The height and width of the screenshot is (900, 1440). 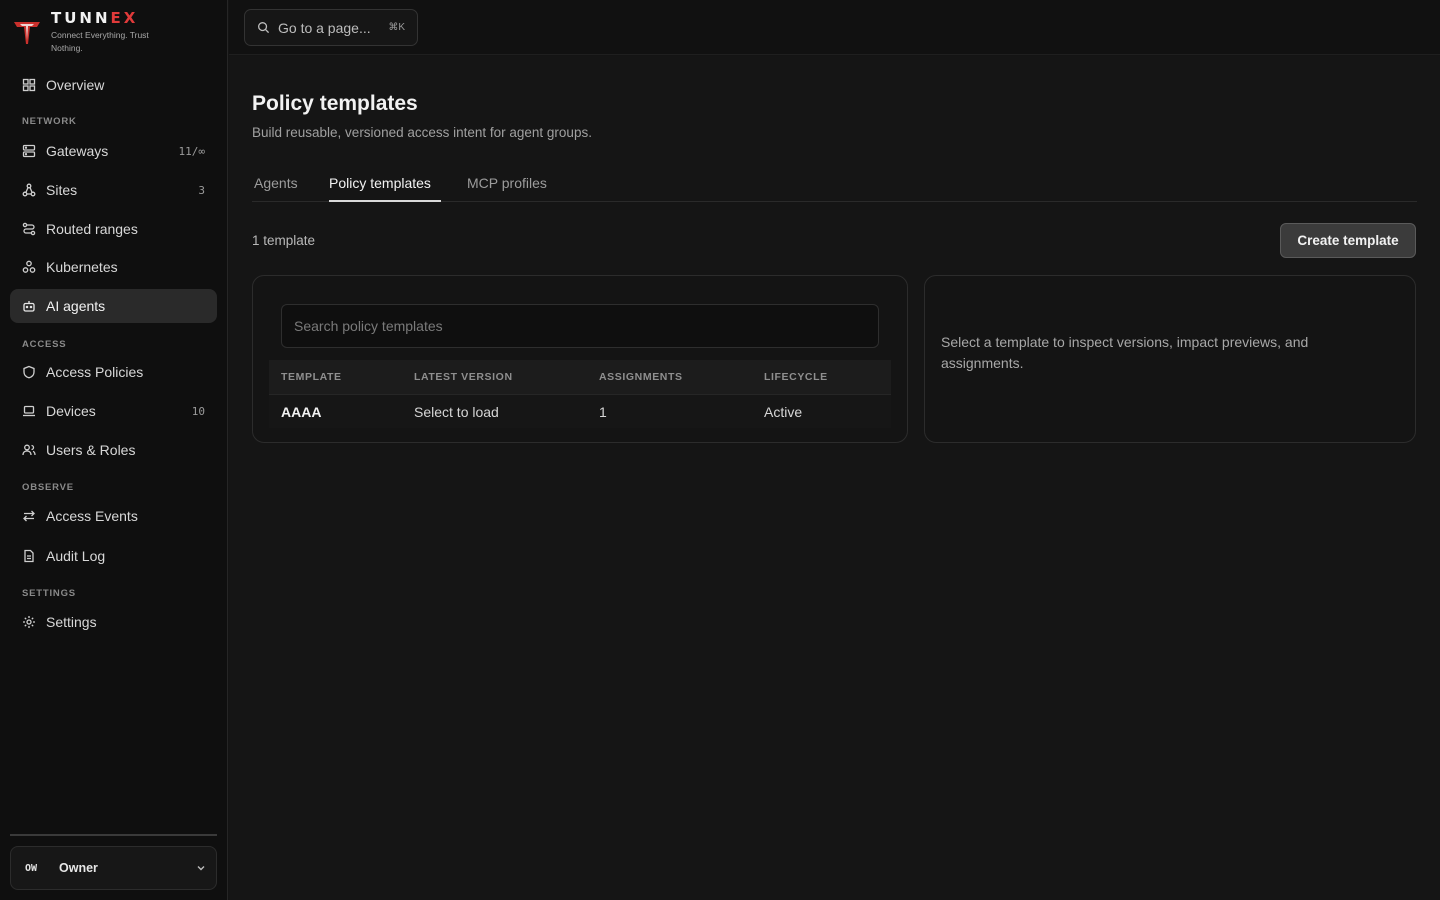 I want to click on topbar: Go to a page... ⌘K, so click(x=834, y=27).